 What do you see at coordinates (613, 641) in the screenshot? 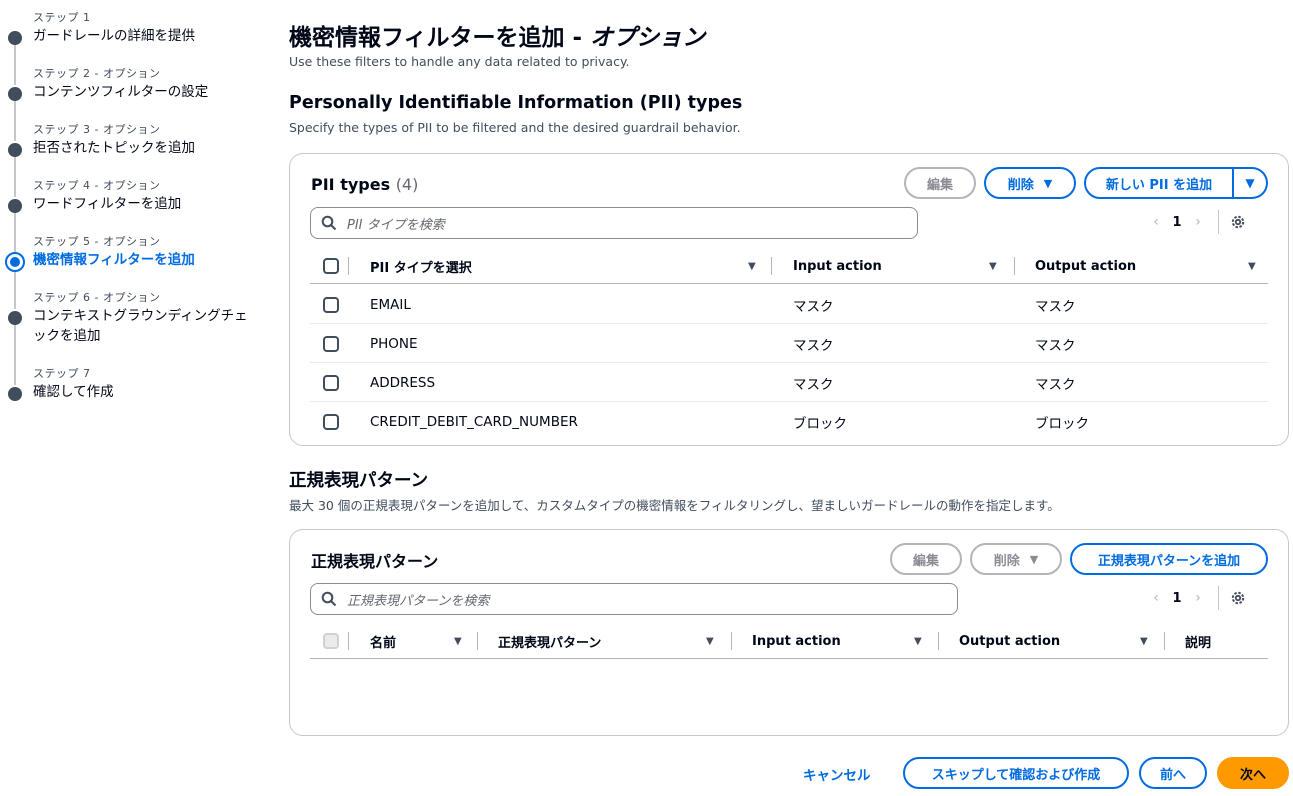
I see `column-header-regex-pattern: 正規表現パターン ▼` at bounding box center [613, 641].